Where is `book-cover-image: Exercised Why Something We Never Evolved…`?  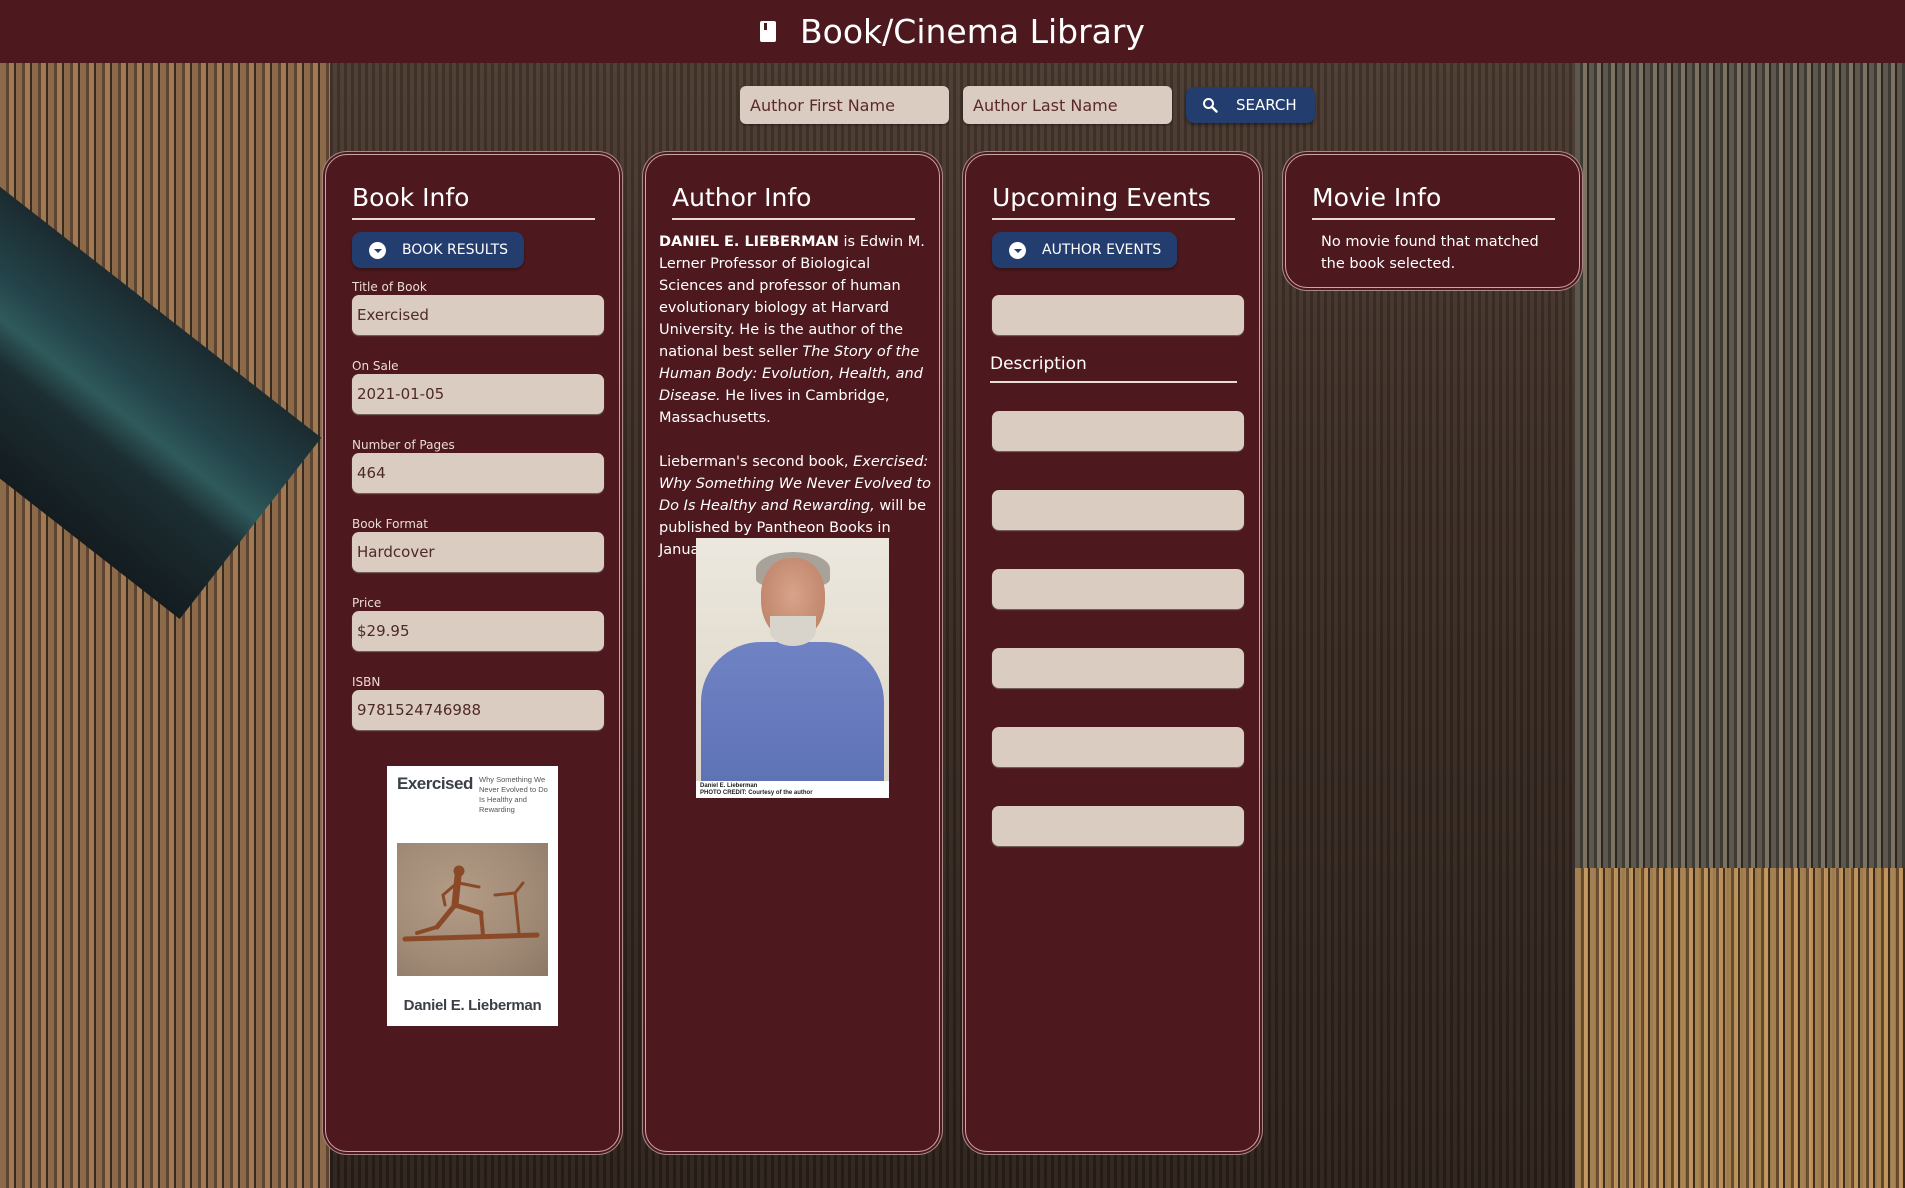
book-cover-image: Exercised Why Something We Never Evolved… is located at coordinates (472, 896).